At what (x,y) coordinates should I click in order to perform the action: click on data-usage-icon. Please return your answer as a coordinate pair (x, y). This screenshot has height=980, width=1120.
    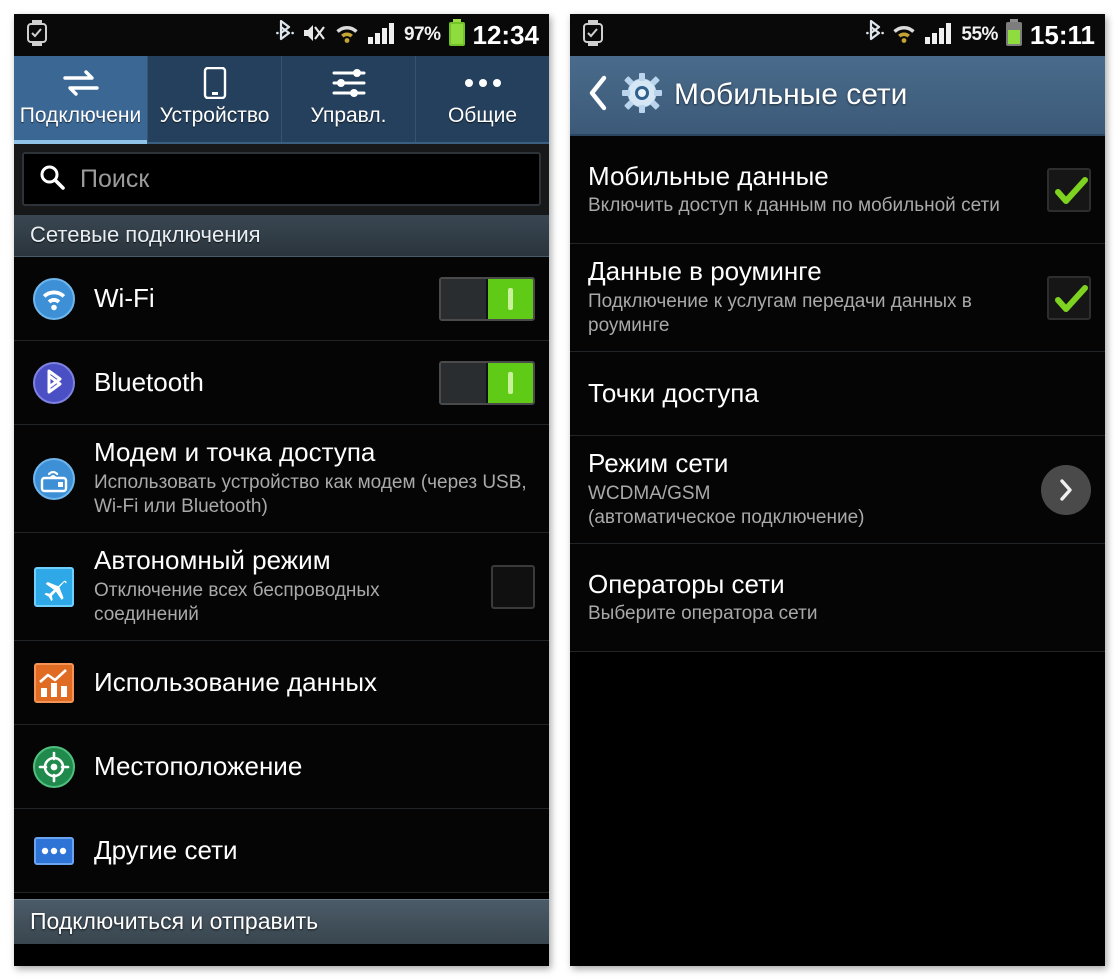
    Looking at the image, I should click on (54, 683).